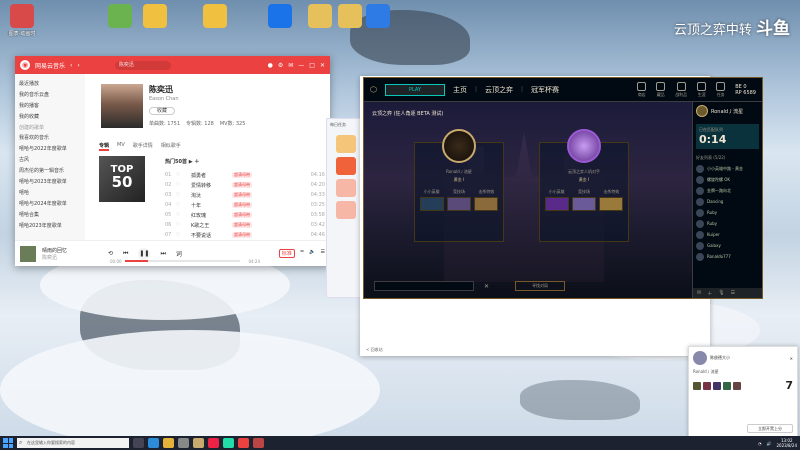  I want to click on playlist-item: 古风, so click(50, 160).